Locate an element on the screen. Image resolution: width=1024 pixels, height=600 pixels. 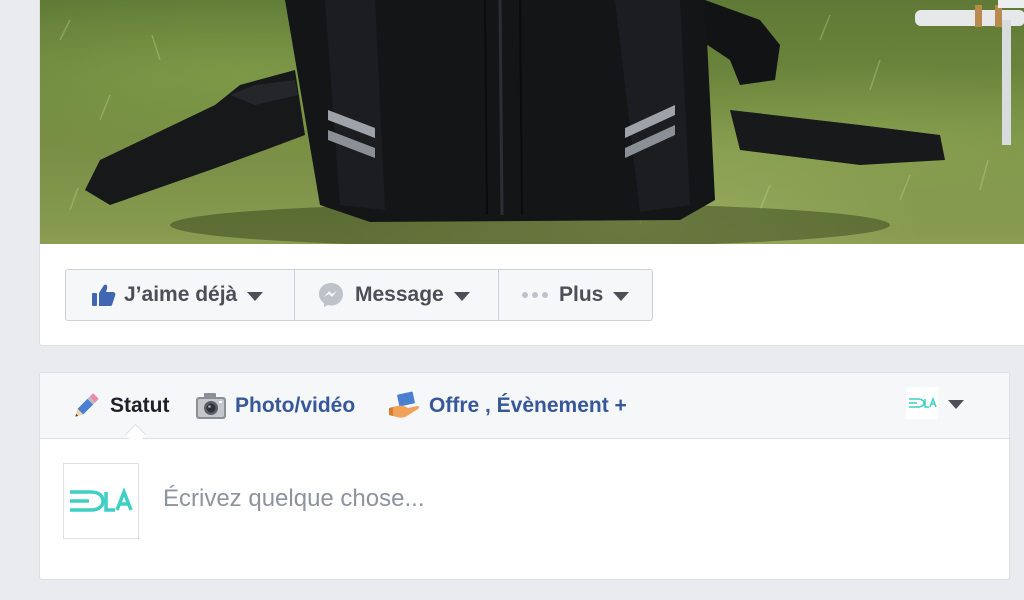
tab-status: Statut is located at coordinates (120, 406).